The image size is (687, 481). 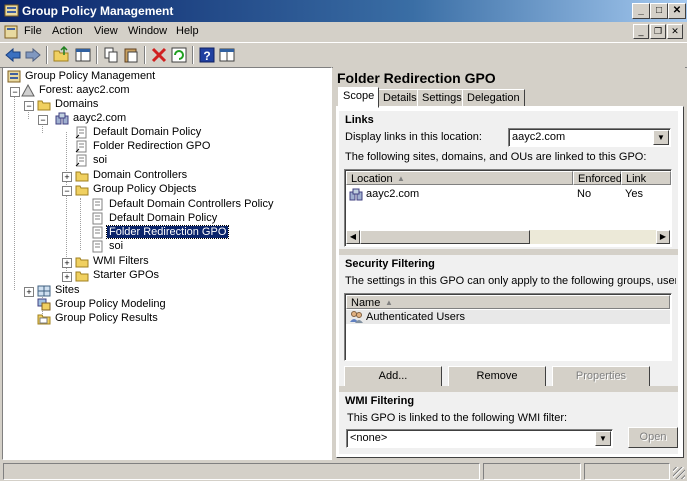 What do you see at coordinates (646, 178) in the screenshot?
I see `column-header-link-enabled: Link Enab` at bounding box center [646, 178].